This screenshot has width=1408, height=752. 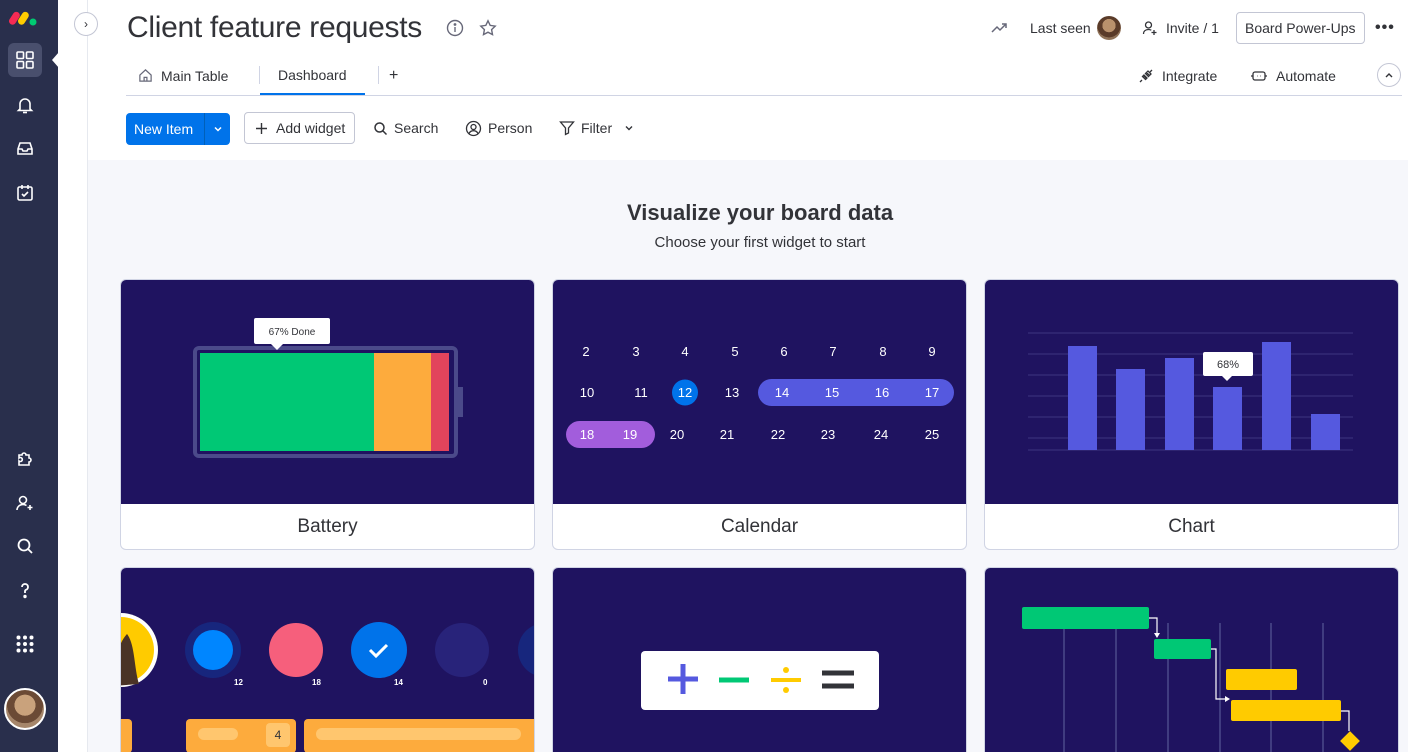 I want to click on help-icon, so click(x=25, y=590).